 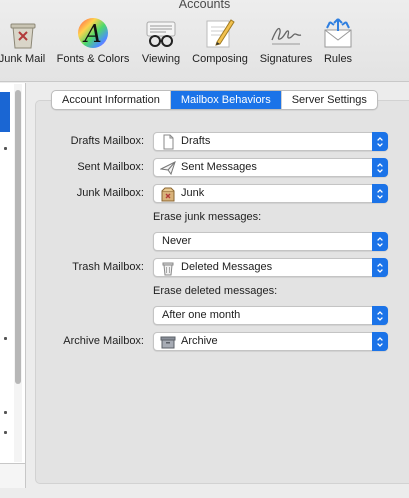 I want to click on viewing-glasses-icon, so click(x=161, y=33).